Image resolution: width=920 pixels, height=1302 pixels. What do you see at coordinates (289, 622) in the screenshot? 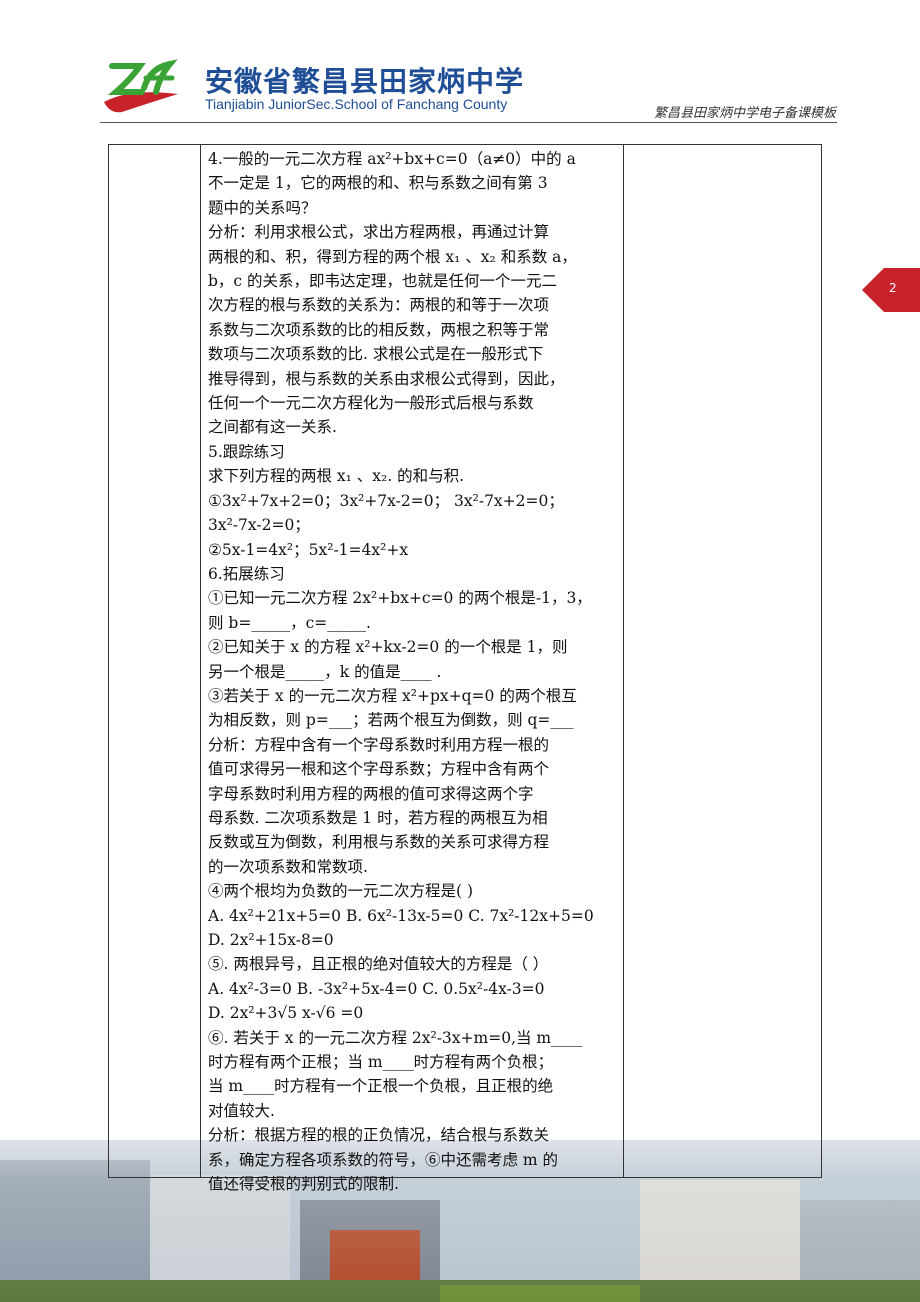
I see `fill-blank-line: 则 b=_____，c=_____.` at bounding box center [289, 622].